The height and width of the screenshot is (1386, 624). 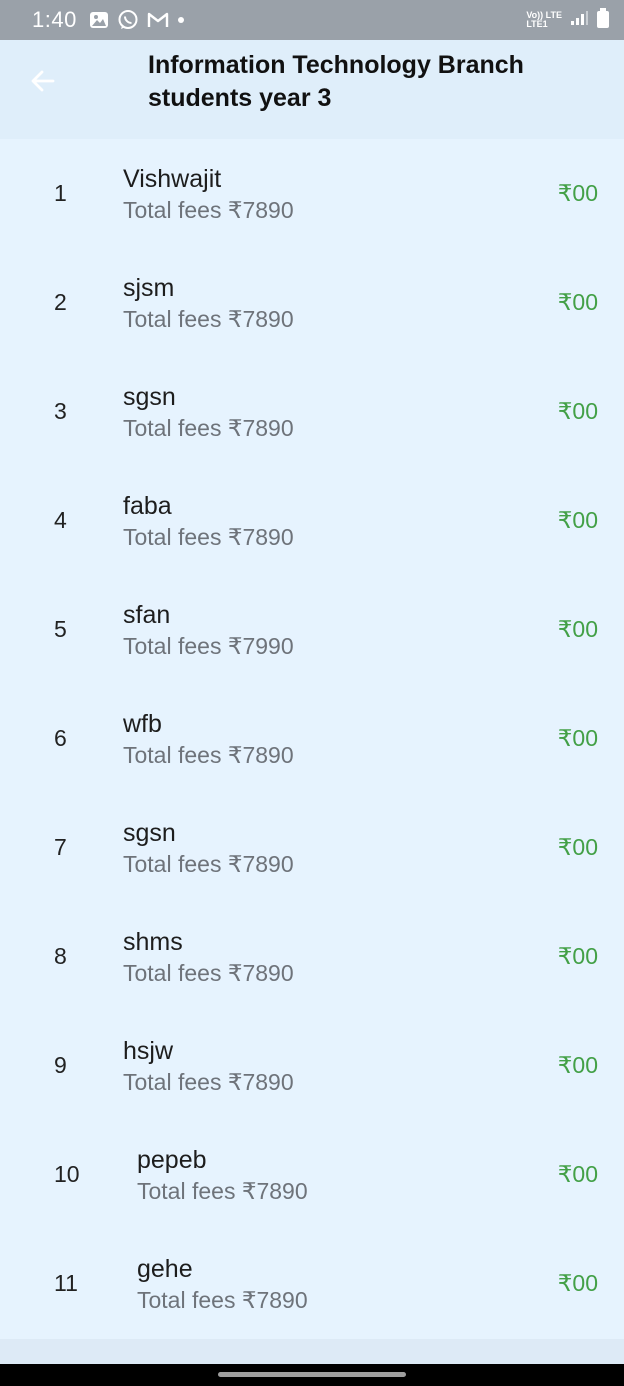 I want to click on student-row: 8 shms Total fees ₹7890 ₹00, so click(x=312, y=956).